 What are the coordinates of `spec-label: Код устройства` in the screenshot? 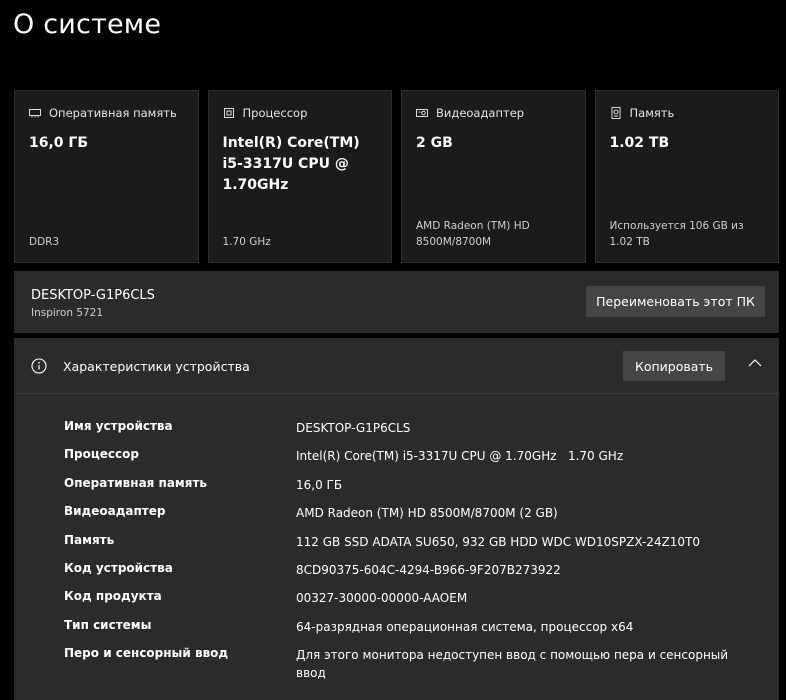 It's located at (118, 567).